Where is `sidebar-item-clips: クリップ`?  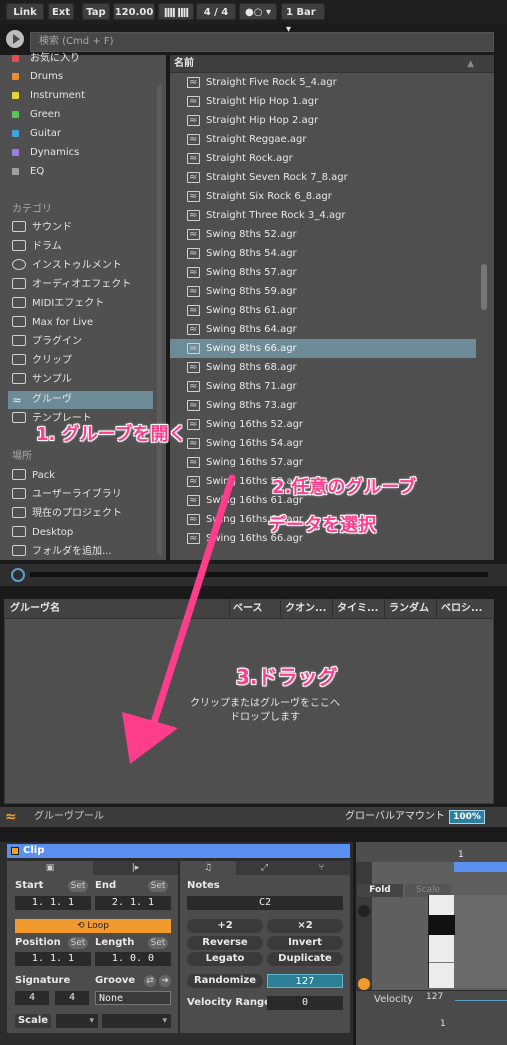
sidebar-item-clips: クリップ is located at coordinates (42, 361).